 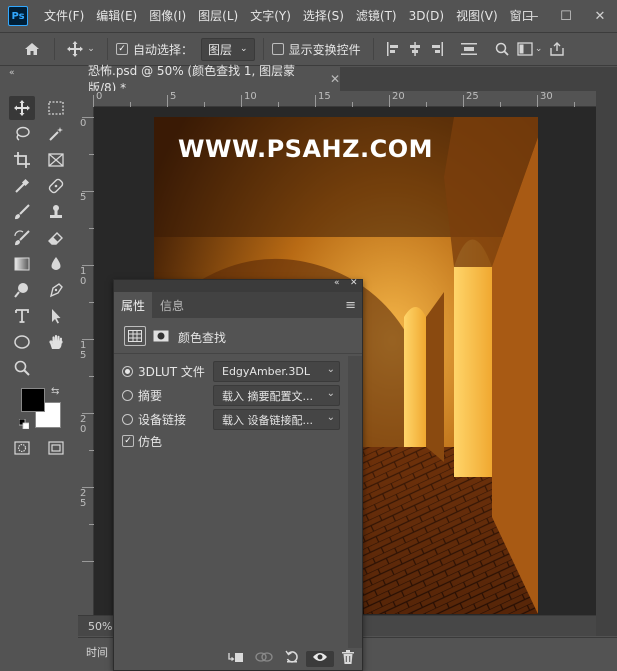 What do you see at coordinates (171, 372) in the screenshot?
I see `radio-3dlut-label: 3DLUT 文件` at bounding box center [171, 372].